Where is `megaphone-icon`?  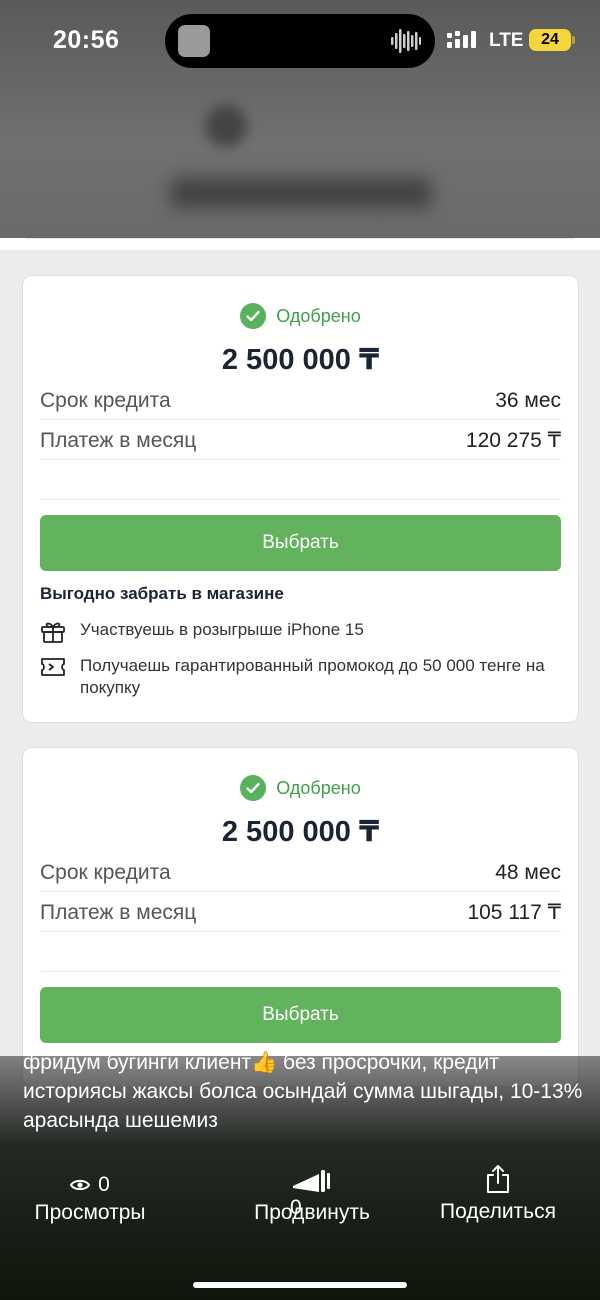
megaphone-icon is located at coordinates (311, 1181).